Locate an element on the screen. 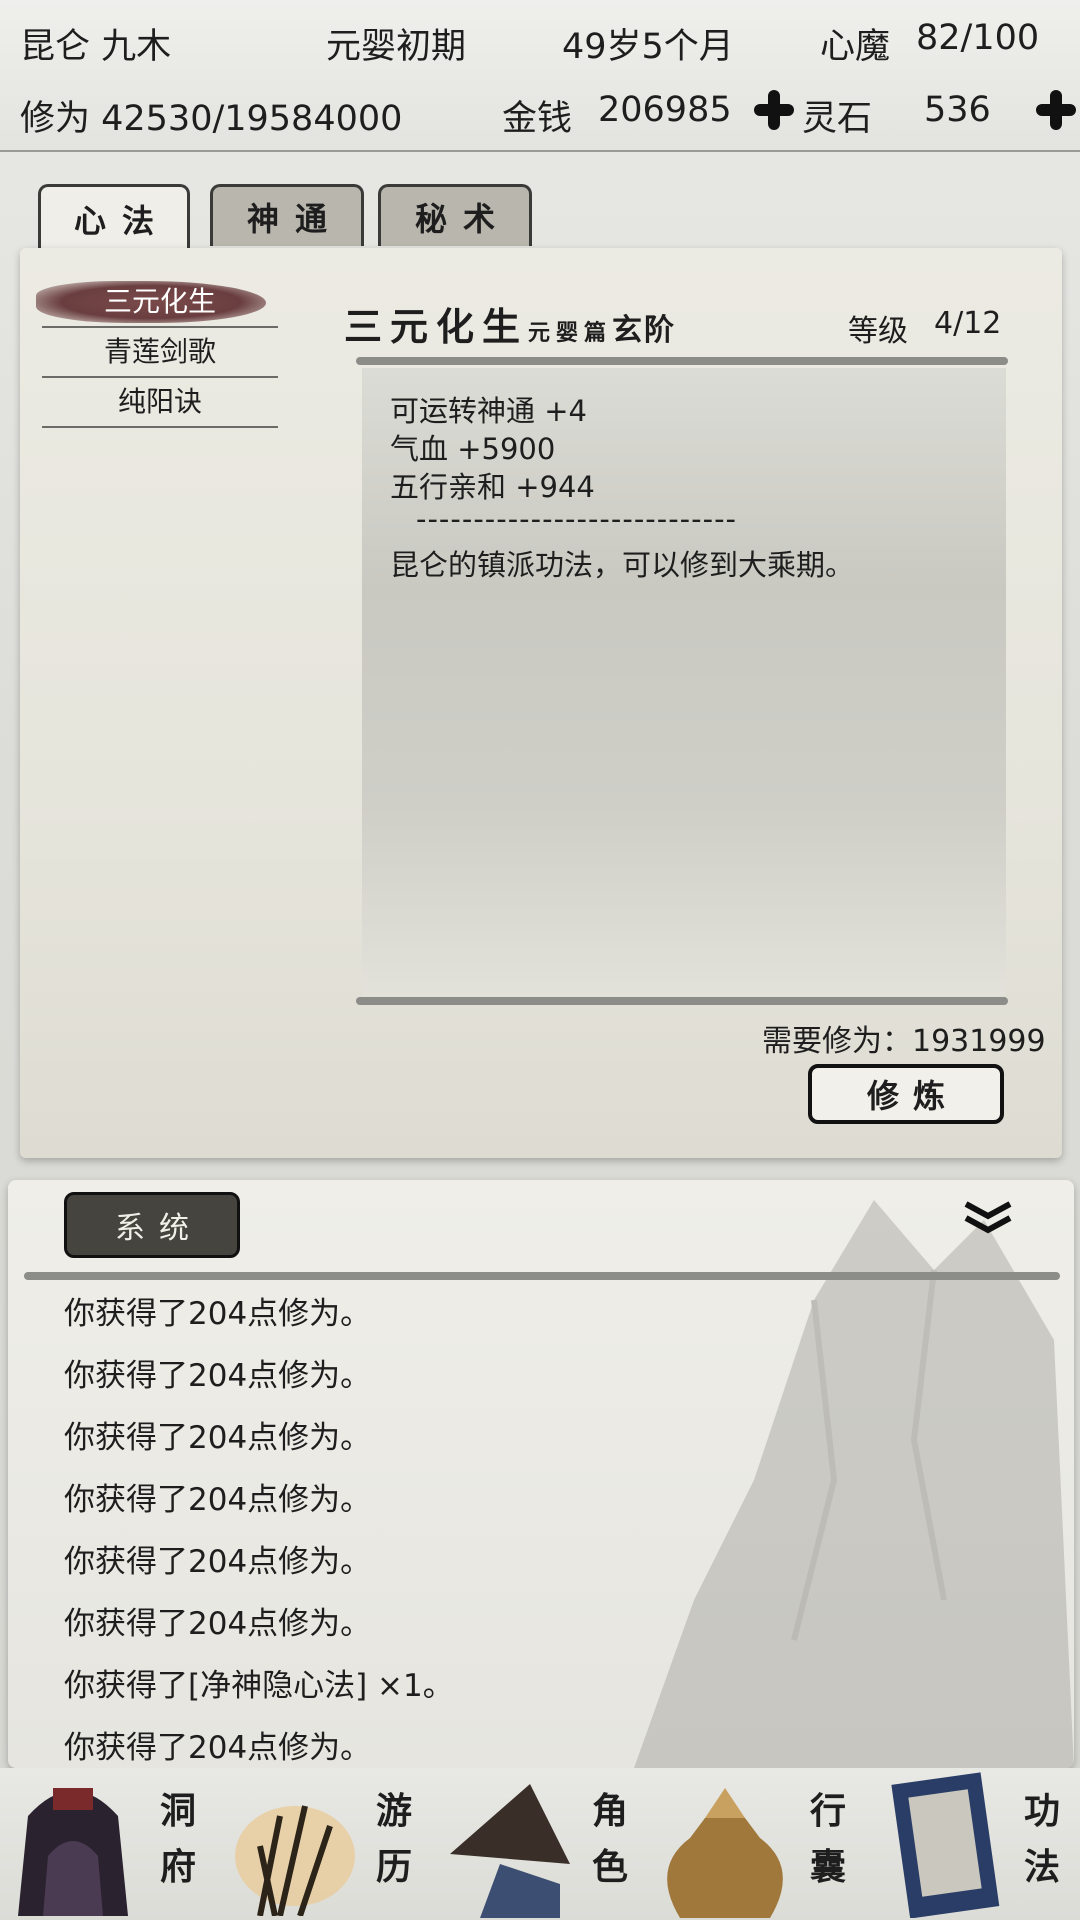  cave-dwelling-icon is located at coordinates (73, 1852).